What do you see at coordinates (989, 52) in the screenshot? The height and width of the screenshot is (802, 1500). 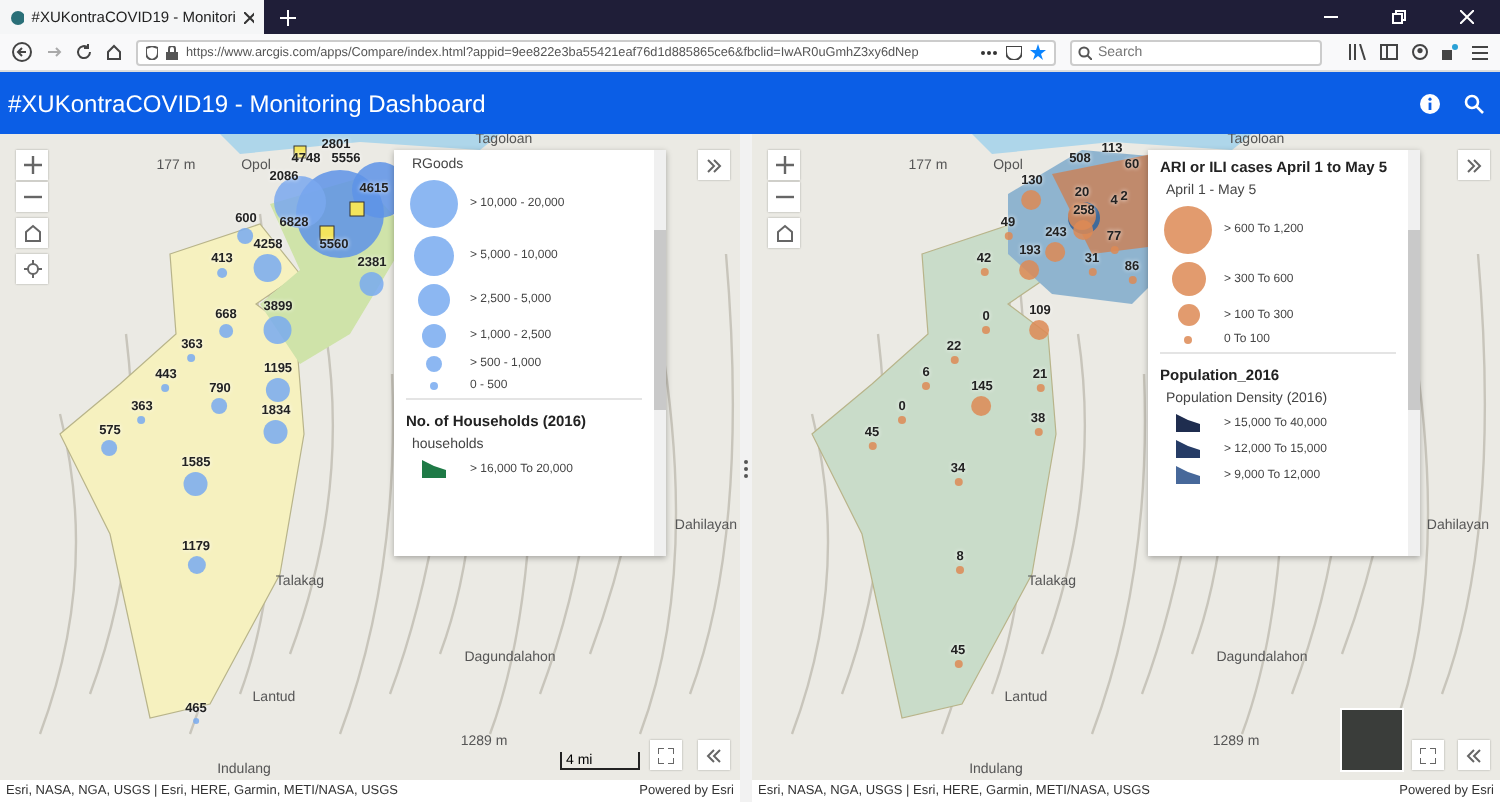 I see `more-icon` at bounding box center [989, 52].